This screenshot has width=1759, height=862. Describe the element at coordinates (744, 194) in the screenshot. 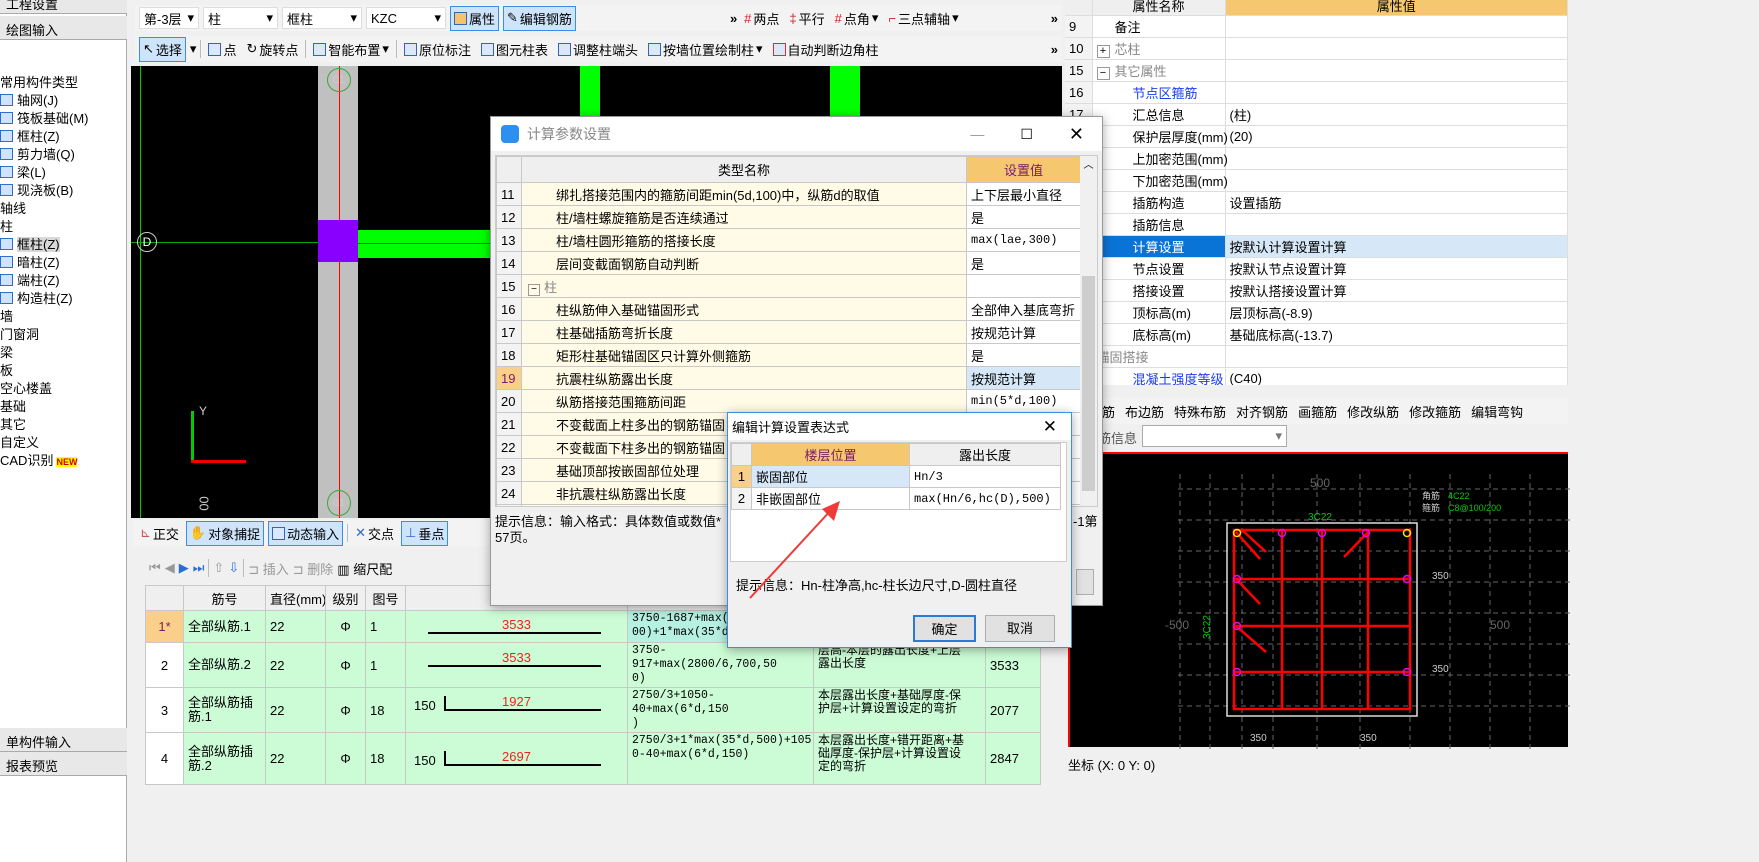

I see `setting-name-cell: 绑扎搭接范围内的箍筋间距min(5d,100)中，纵筋d的取值` at that location.